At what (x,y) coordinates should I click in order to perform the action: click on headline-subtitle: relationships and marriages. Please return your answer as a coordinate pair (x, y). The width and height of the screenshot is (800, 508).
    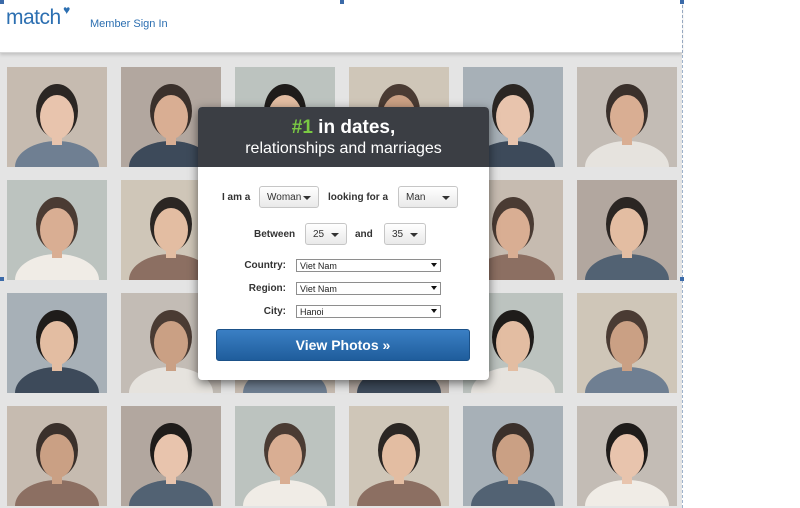
    Looking at the image, I should click on (343, 148).